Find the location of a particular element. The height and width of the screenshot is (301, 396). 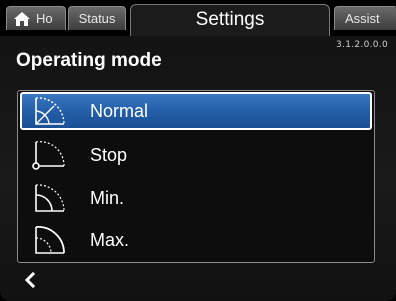

tab-settings: Settings is located at coordinates (230, 20).